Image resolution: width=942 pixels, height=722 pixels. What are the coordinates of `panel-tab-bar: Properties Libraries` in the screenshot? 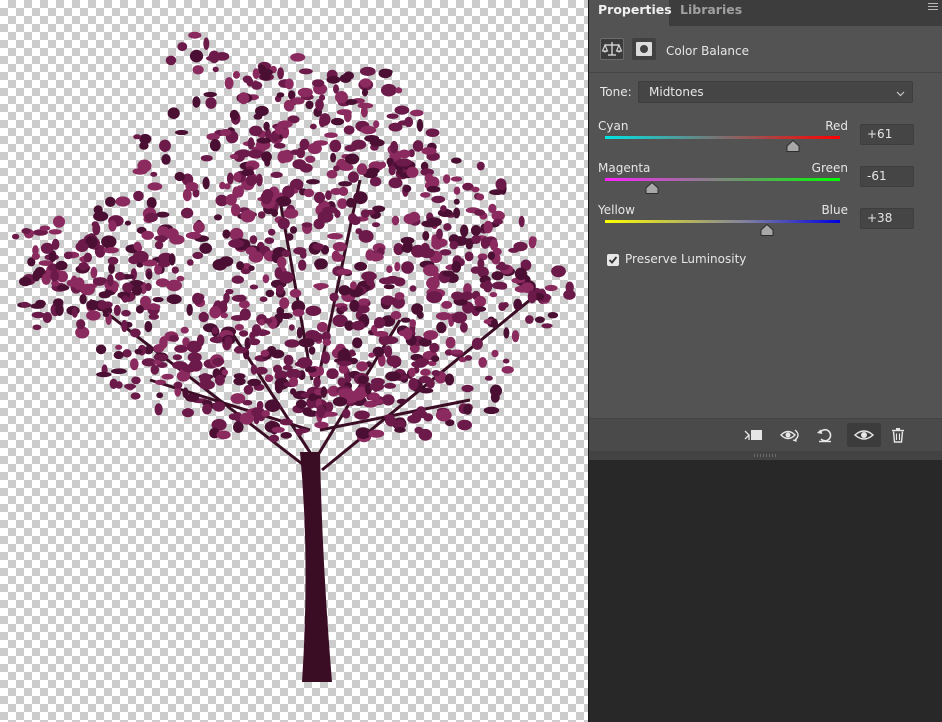 It's located at (765, 13).